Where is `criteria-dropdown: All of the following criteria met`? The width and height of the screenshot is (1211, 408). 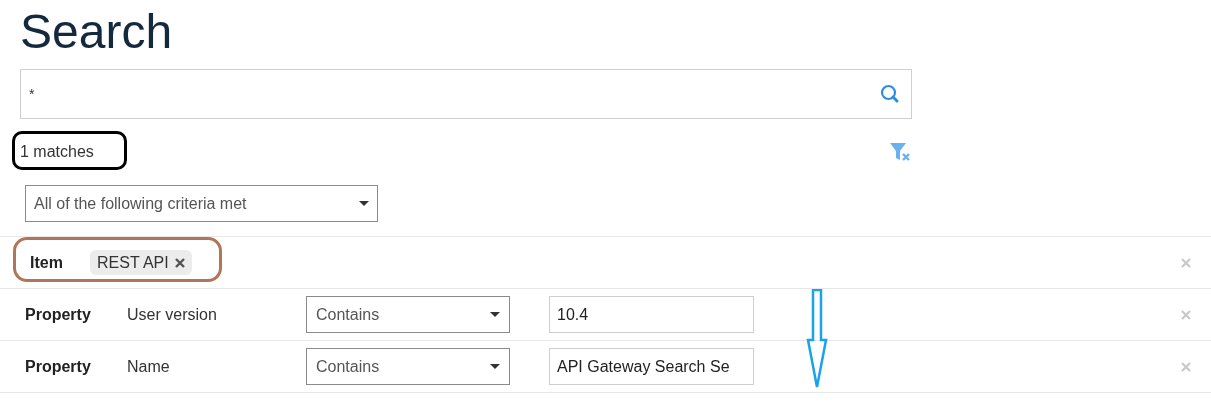
criteria-dropdown: All of the following criteria met is located at coordinates (201, 203).